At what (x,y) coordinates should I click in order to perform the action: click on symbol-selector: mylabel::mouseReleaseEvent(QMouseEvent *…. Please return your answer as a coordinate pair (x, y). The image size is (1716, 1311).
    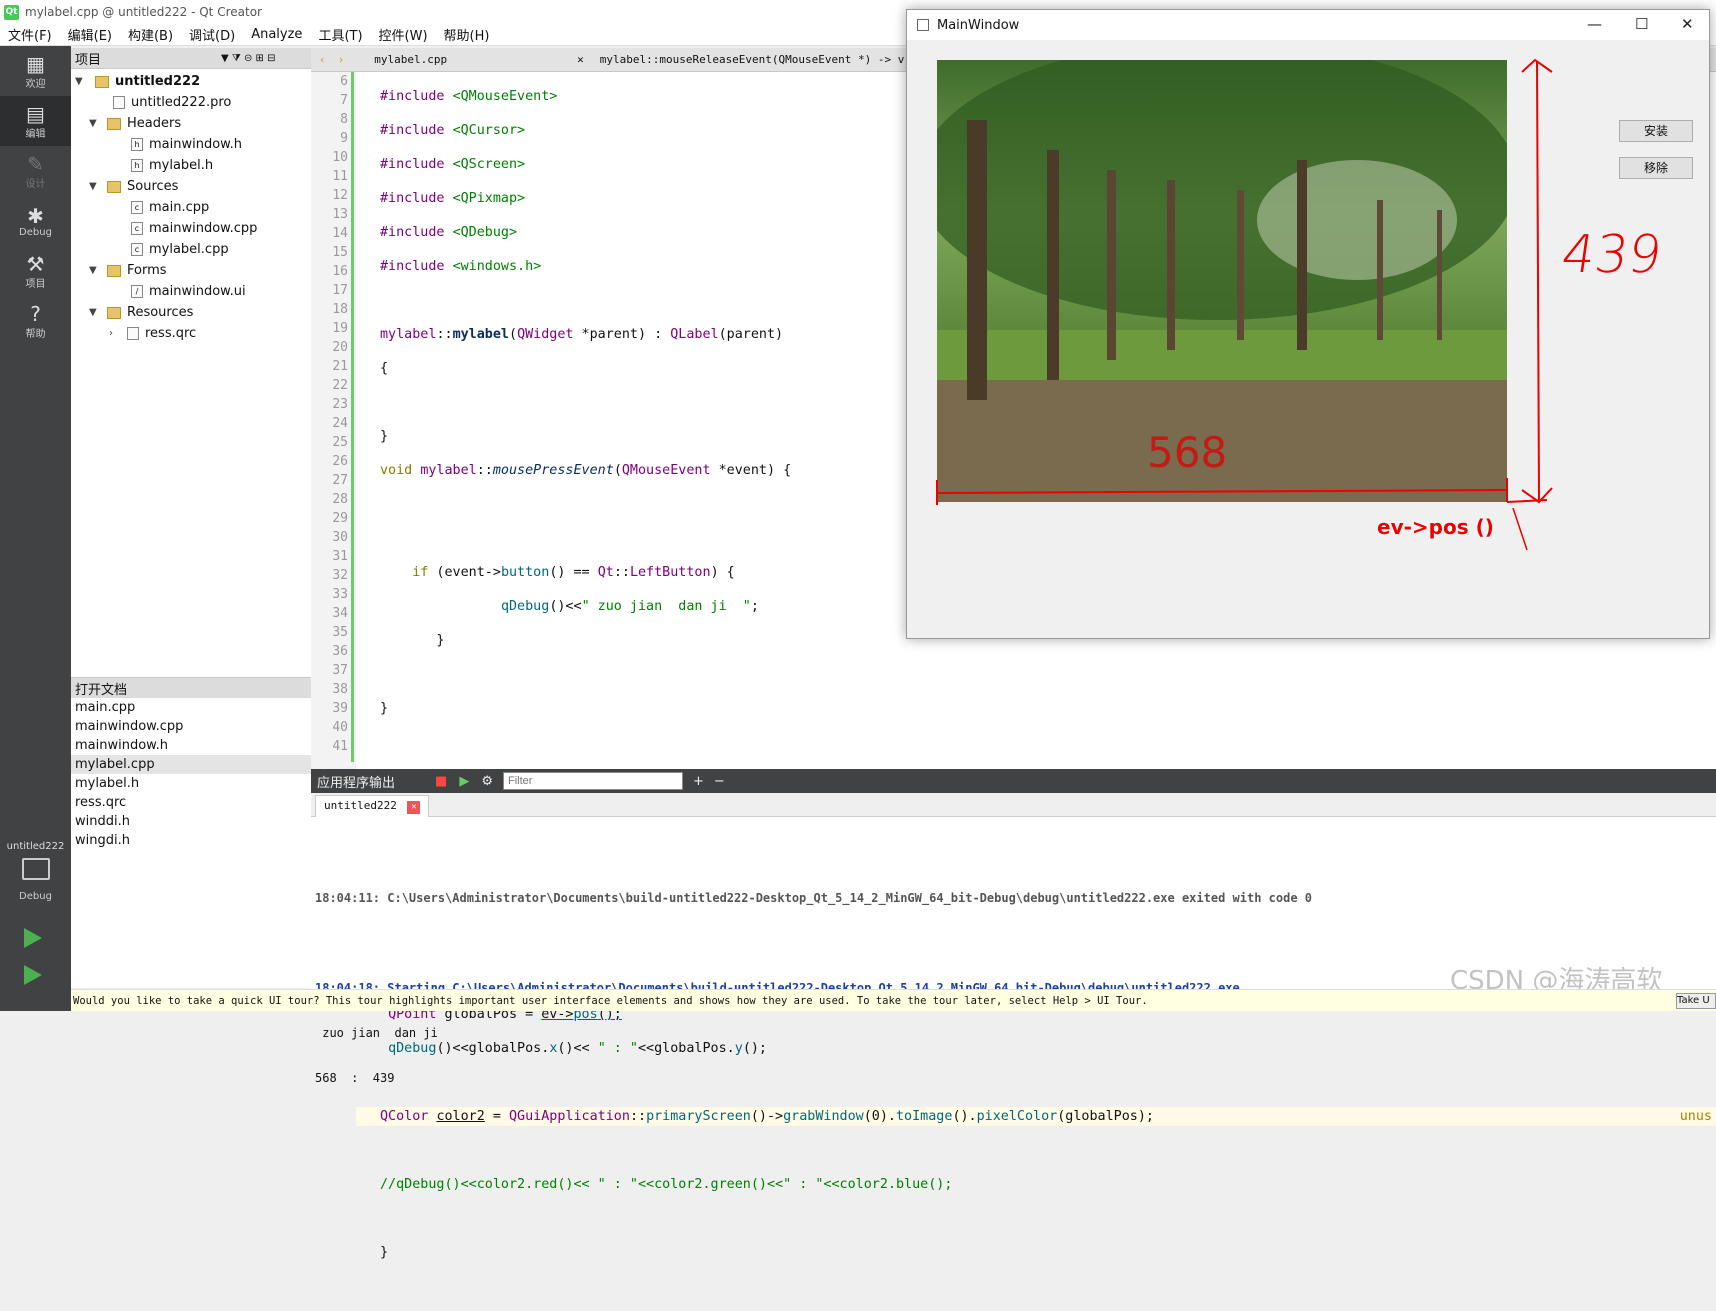
    Looking at the image, I should click on (752, 59).